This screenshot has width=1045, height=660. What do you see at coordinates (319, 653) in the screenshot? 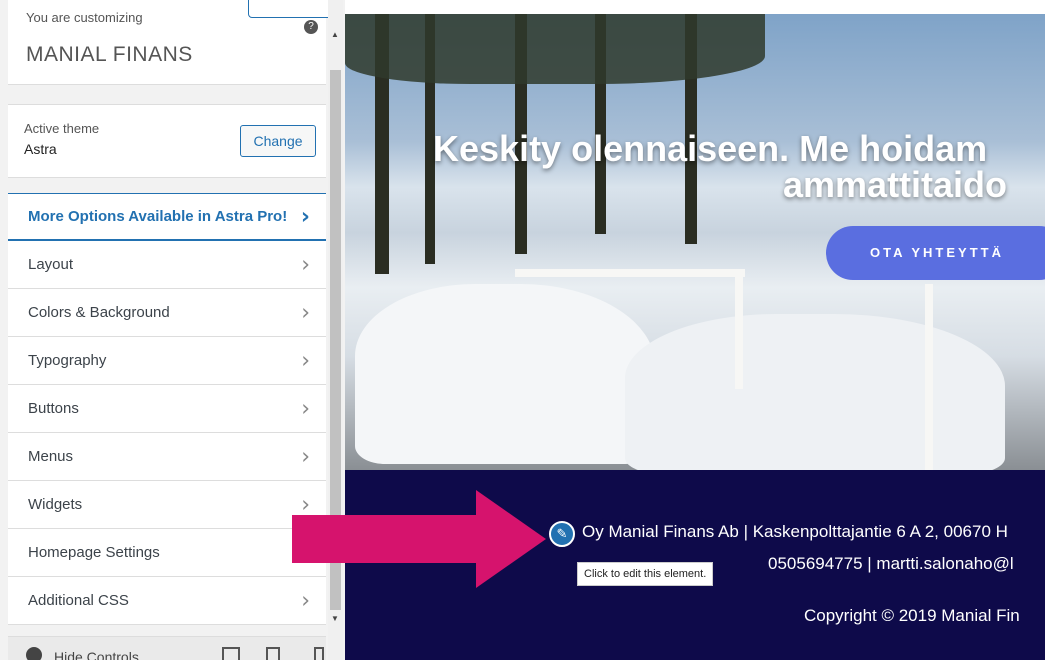
I see `mobile-preview-icon` at bounding box center [319, 653].